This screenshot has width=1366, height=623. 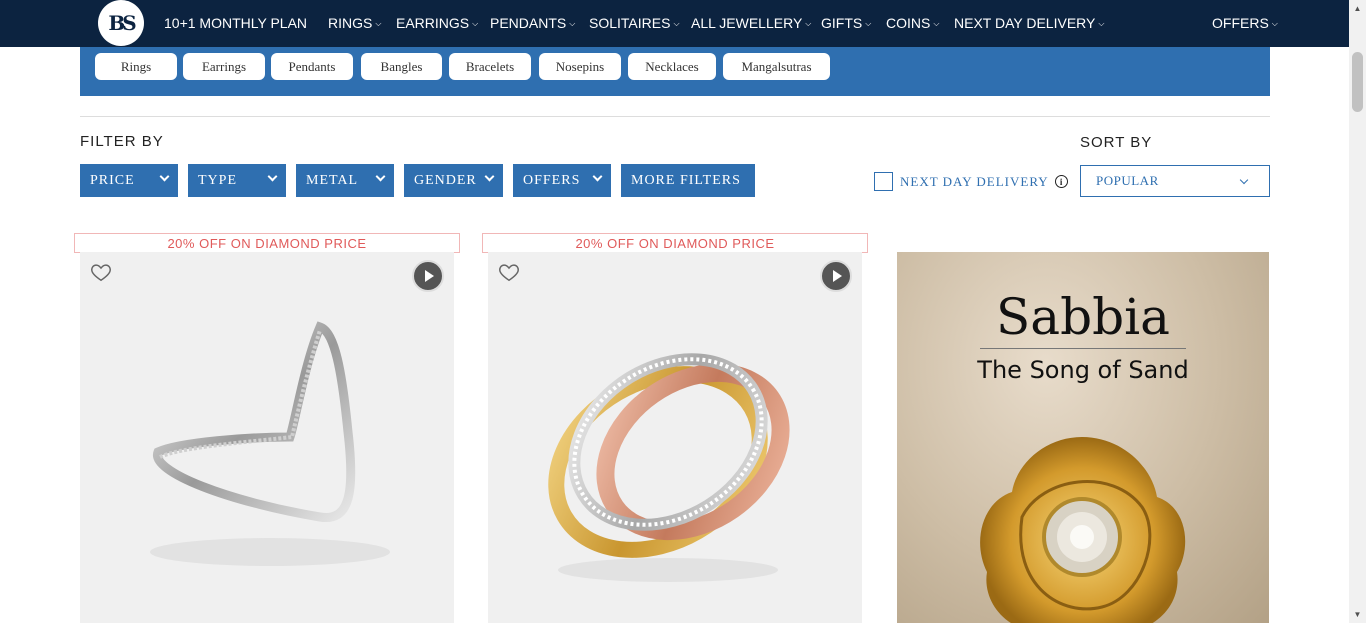 I want to click on nav-item-offers: OFFERS ⌵, so click(x=1245, y=23).